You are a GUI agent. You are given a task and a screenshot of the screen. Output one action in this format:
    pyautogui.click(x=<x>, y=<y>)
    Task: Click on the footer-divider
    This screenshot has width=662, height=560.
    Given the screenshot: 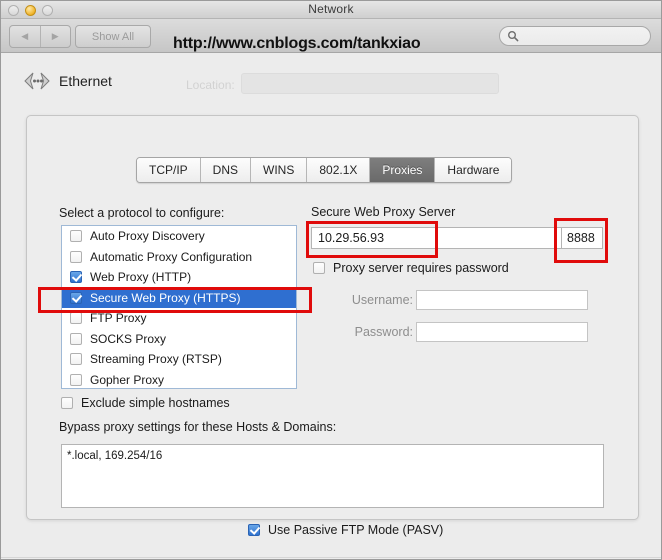 What is the action you would take?
    pyautogui.click(x=331, y=557)
    